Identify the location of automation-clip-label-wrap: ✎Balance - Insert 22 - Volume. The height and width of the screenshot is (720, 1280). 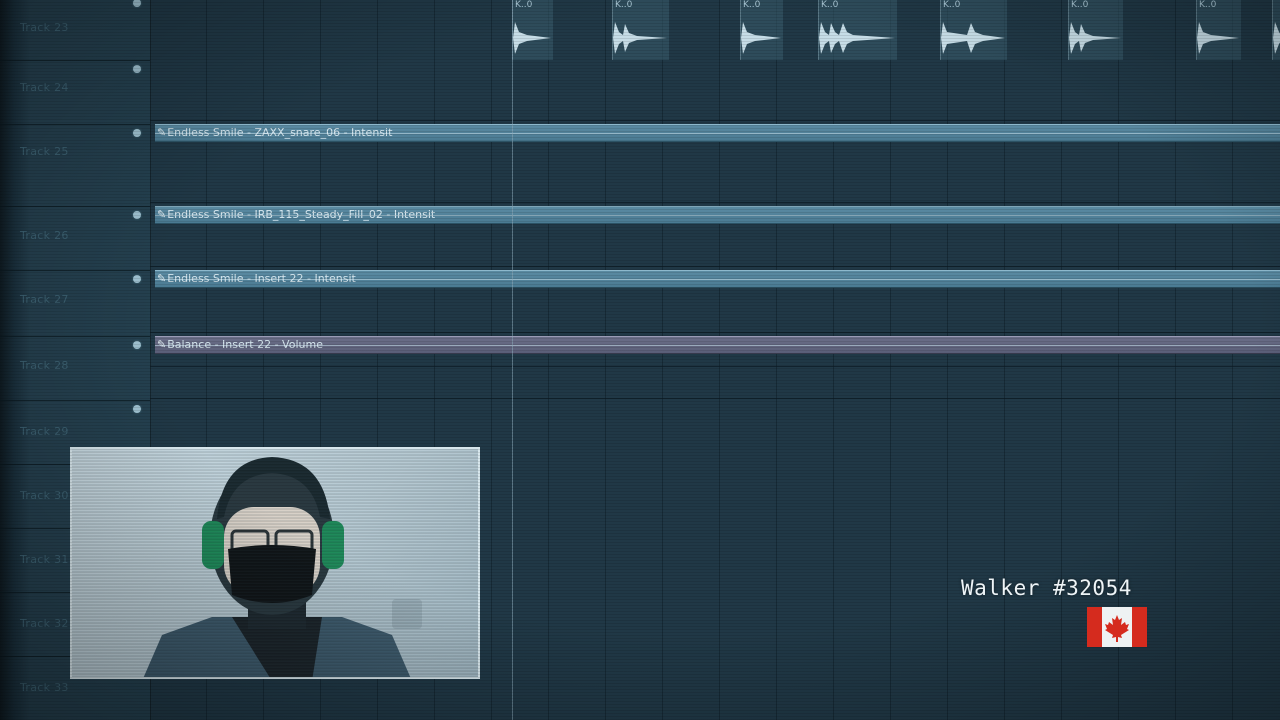
(240, 344).